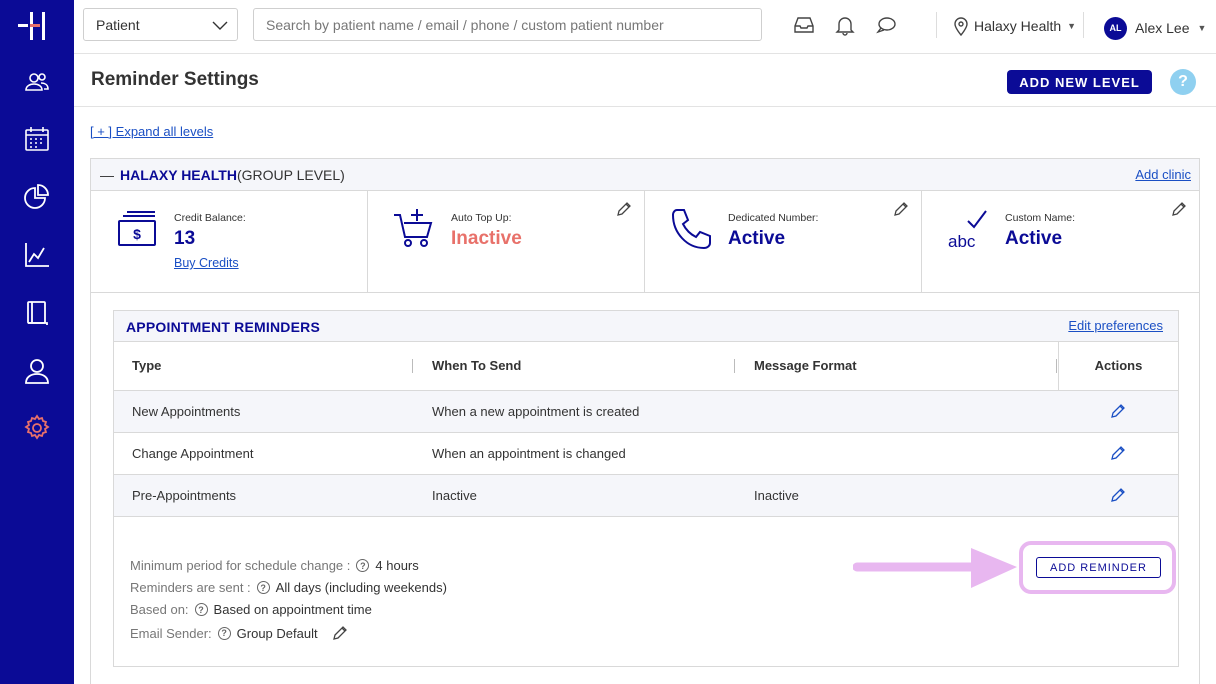 Image resolution: width=1216 pixels, height=684 pixels. What do you see at coordinates (361, 587) in the screenshot?
I see `sent-value: All days (including weekends)` at bounding box center [361, 587].